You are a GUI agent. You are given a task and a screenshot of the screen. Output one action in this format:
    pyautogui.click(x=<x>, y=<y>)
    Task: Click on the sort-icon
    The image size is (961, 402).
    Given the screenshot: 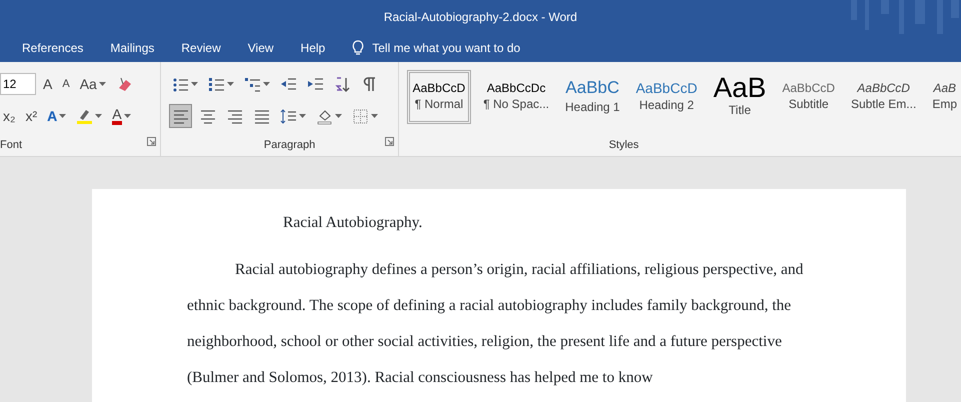 What is the action you would take?
    pyautogui.click(x=342, y=84)
    